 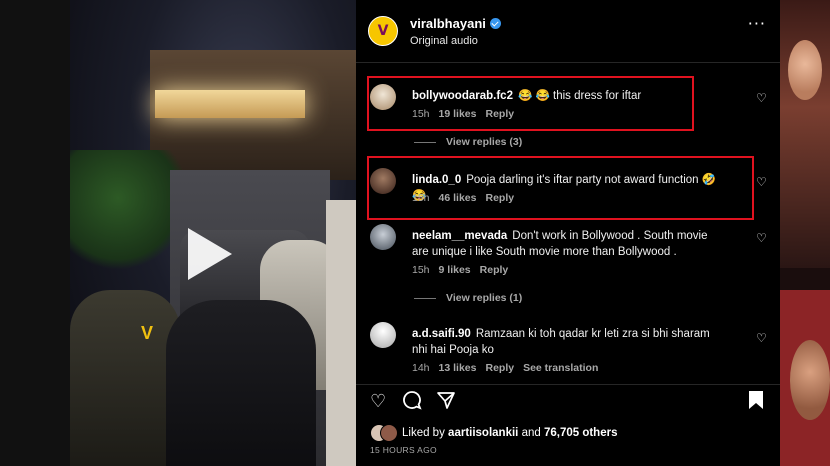 I want to click on comment-time: 14h, so click(x=421, y=368).